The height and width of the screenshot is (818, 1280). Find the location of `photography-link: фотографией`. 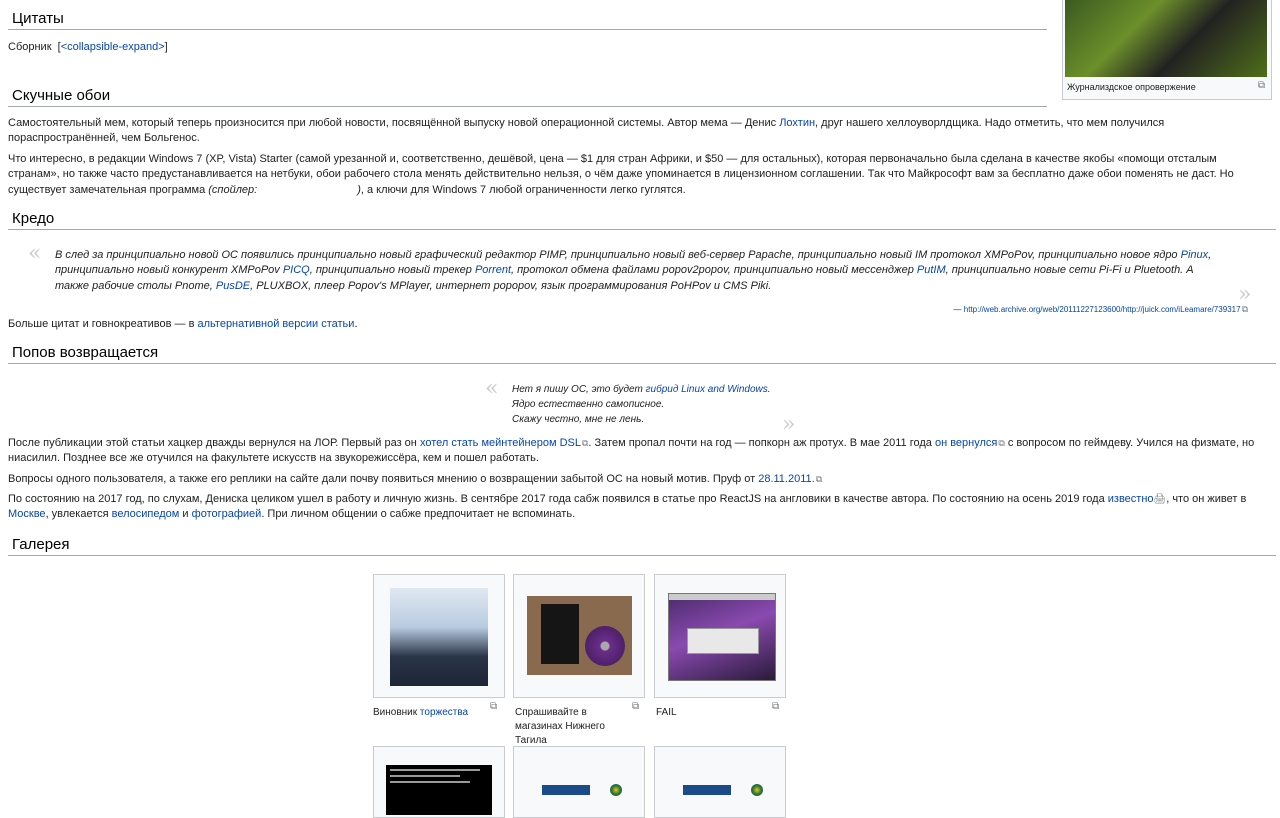

photography-link: фотографией is located at coordinates (227, 514).